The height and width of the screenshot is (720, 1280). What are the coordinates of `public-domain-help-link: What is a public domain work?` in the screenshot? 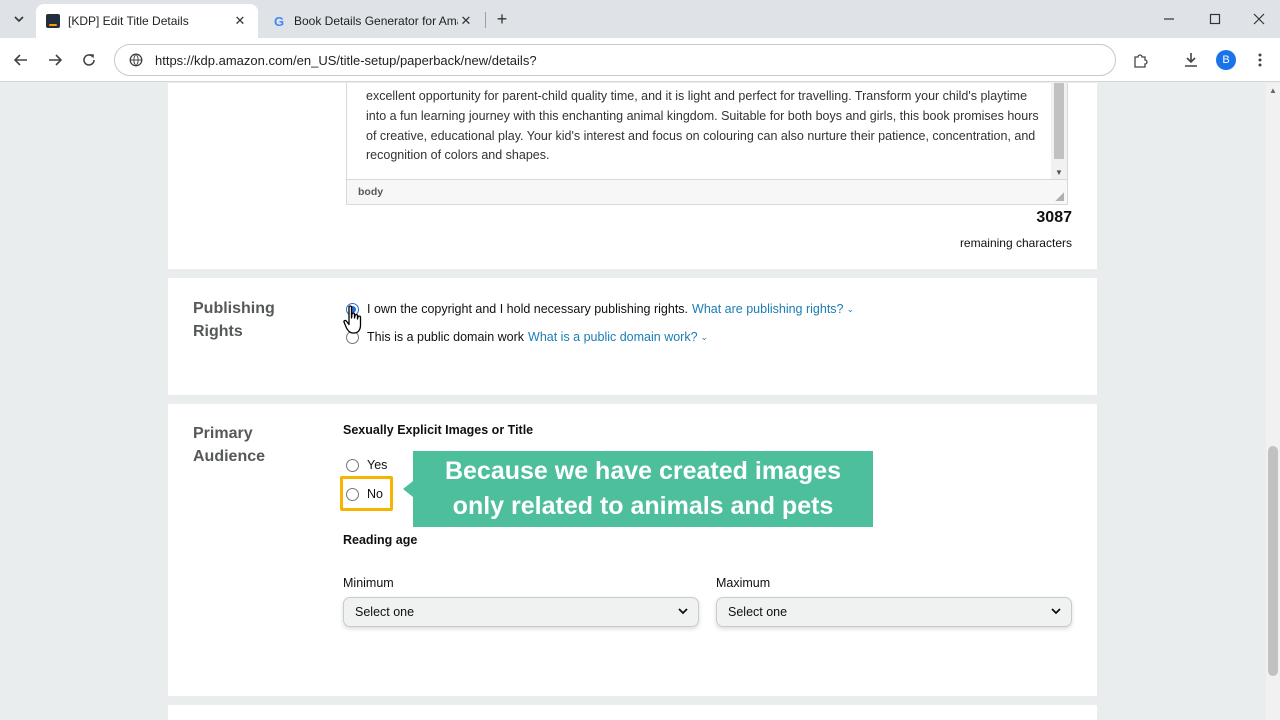 It's located at (613, 337).